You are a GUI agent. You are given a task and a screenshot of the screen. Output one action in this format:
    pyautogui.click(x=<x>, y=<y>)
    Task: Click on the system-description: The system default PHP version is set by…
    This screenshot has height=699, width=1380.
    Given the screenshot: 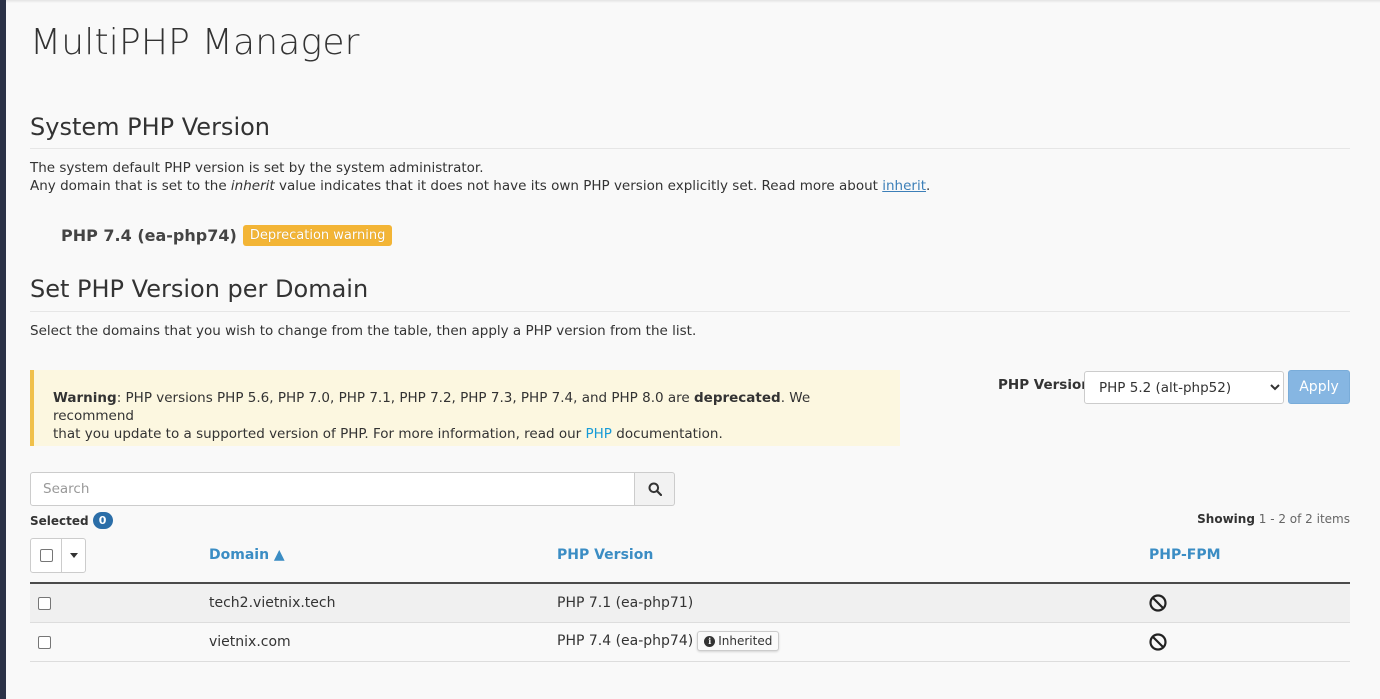 What is the action you would take?
    pyautogui.click(x=480, y=177)
    